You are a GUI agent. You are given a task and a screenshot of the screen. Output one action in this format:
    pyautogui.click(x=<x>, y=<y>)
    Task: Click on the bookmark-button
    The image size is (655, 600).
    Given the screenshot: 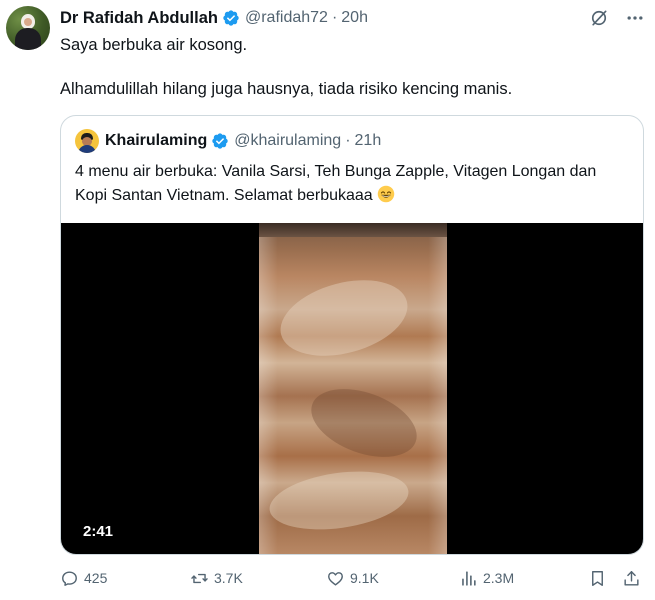 What is the action you would take?
    pyautogui.click(x=600, y=578)
    